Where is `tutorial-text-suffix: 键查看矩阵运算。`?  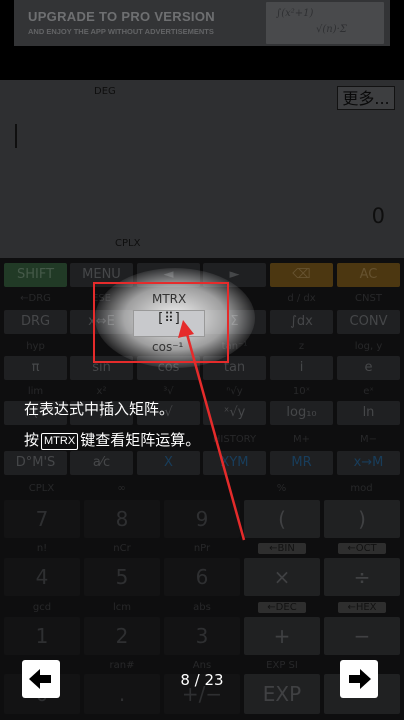 tutorial-text-suffix: 键查看矩阵运算。 is located at coordinates (140, 440).